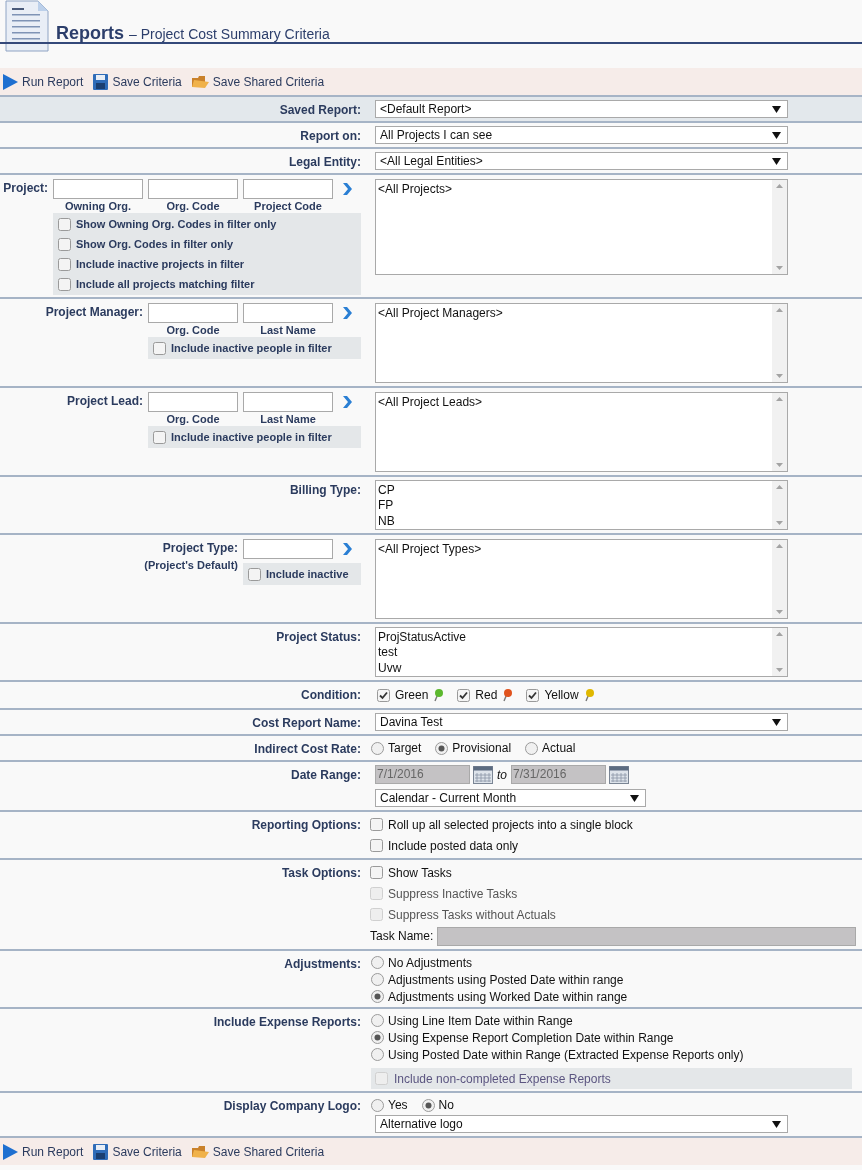 This screenshot has height=1170, width=862. Describe the element at coordinates (482, 748) in the screenshot. I see `radio-label: Provisional` at that location.